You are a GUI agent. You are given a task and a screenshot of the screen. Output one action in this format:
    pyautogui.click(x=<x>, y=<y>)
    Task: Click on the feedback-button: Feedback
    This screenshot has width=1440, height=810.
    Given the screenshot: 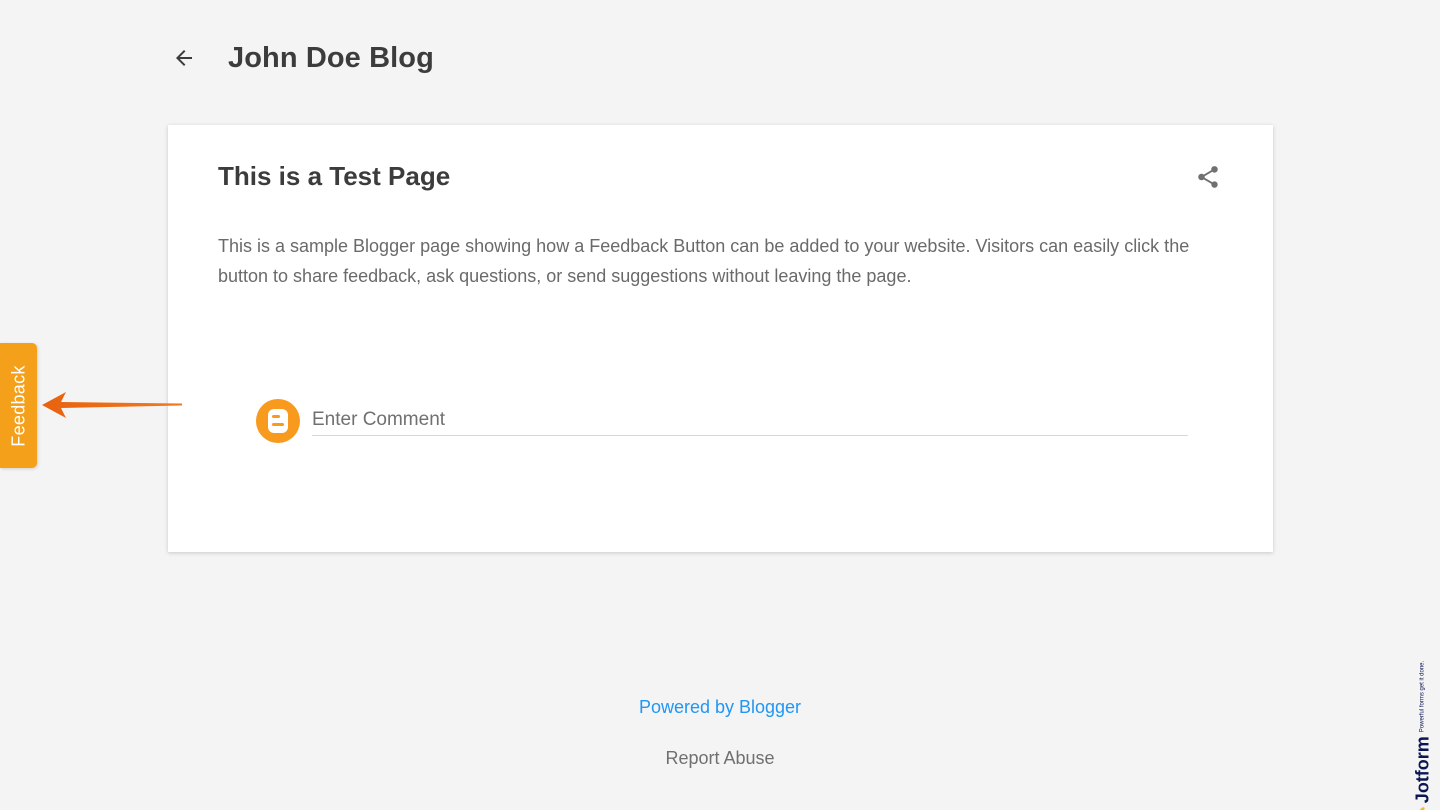 What is the action you would take?
    pyautogui.click(x=18, y=405)
    